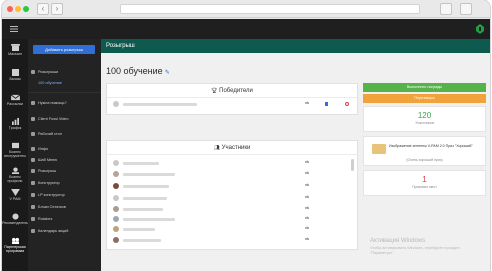 The height and width of the screenshot is (271, 492). I want to click on video-icon, so click(33, 118).